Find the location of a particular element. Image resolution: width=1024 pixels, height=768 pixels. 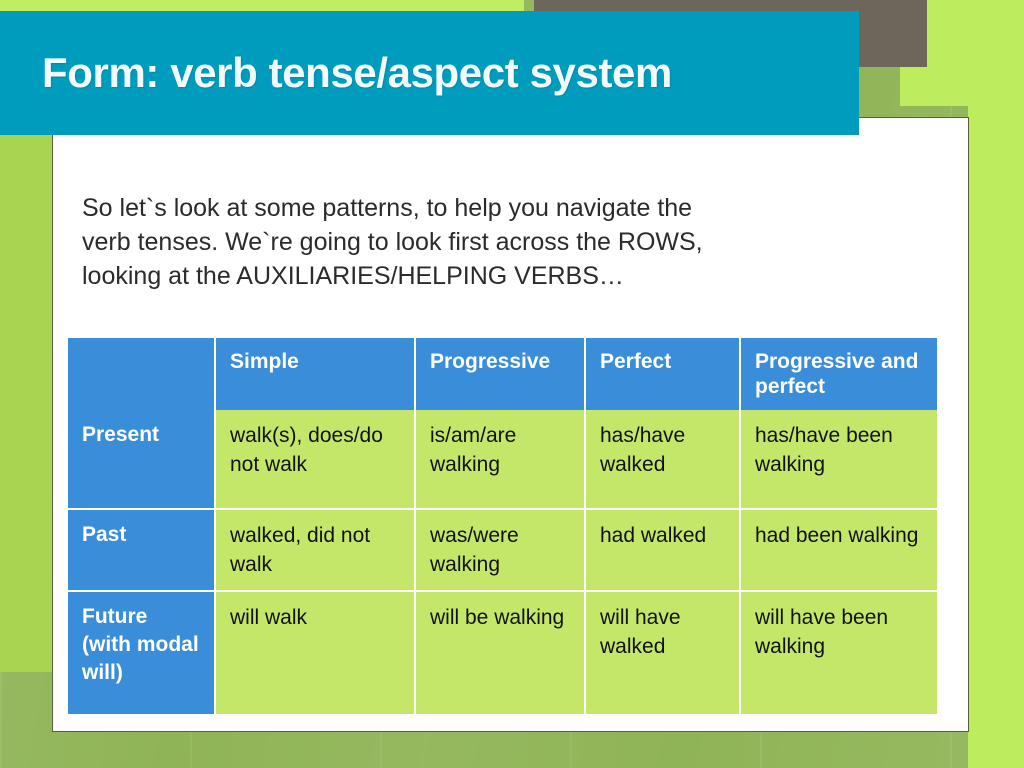

row-label-past: Past is located at coordinates (142, 551).